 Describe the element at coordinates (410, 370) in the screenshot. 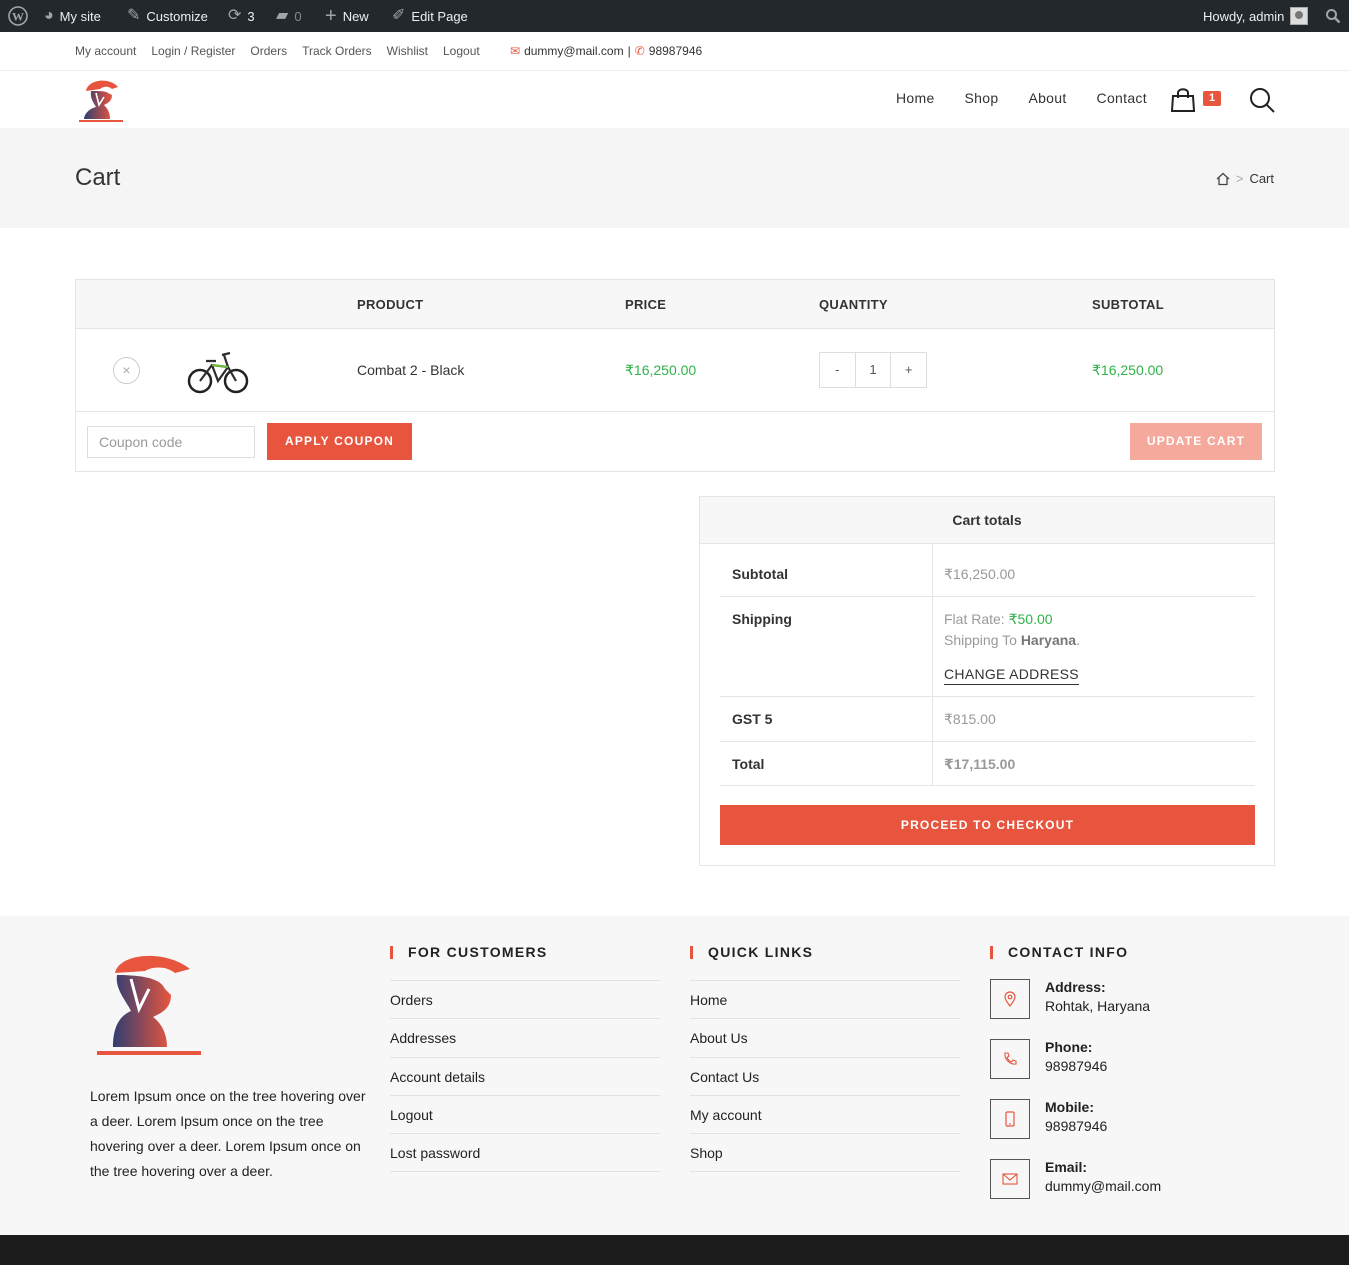

I see `product-name: Combat 2 - Black` at that location.